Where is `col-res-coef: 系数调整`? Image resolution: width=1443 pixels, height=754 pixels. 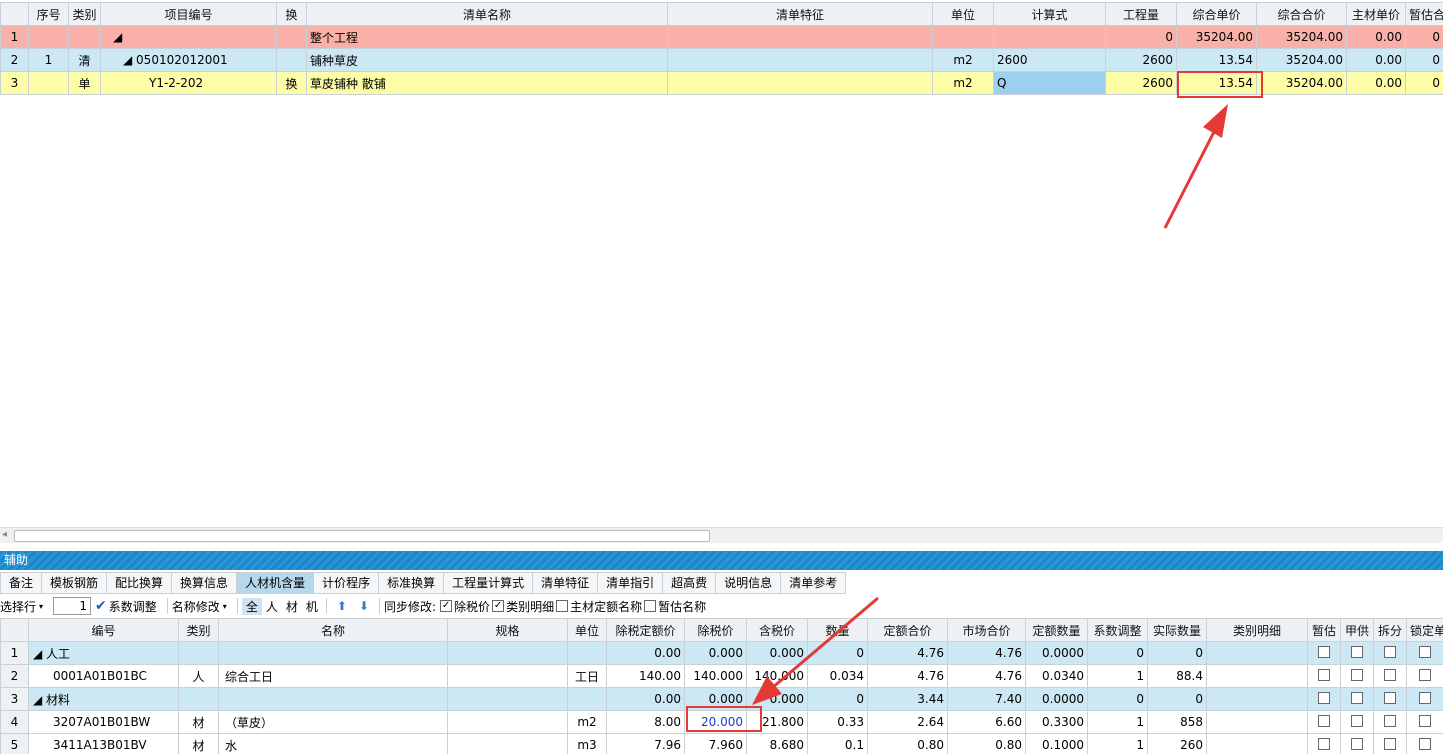
col-res-coef: 系数调整 is located at coordinates (1117, 630).